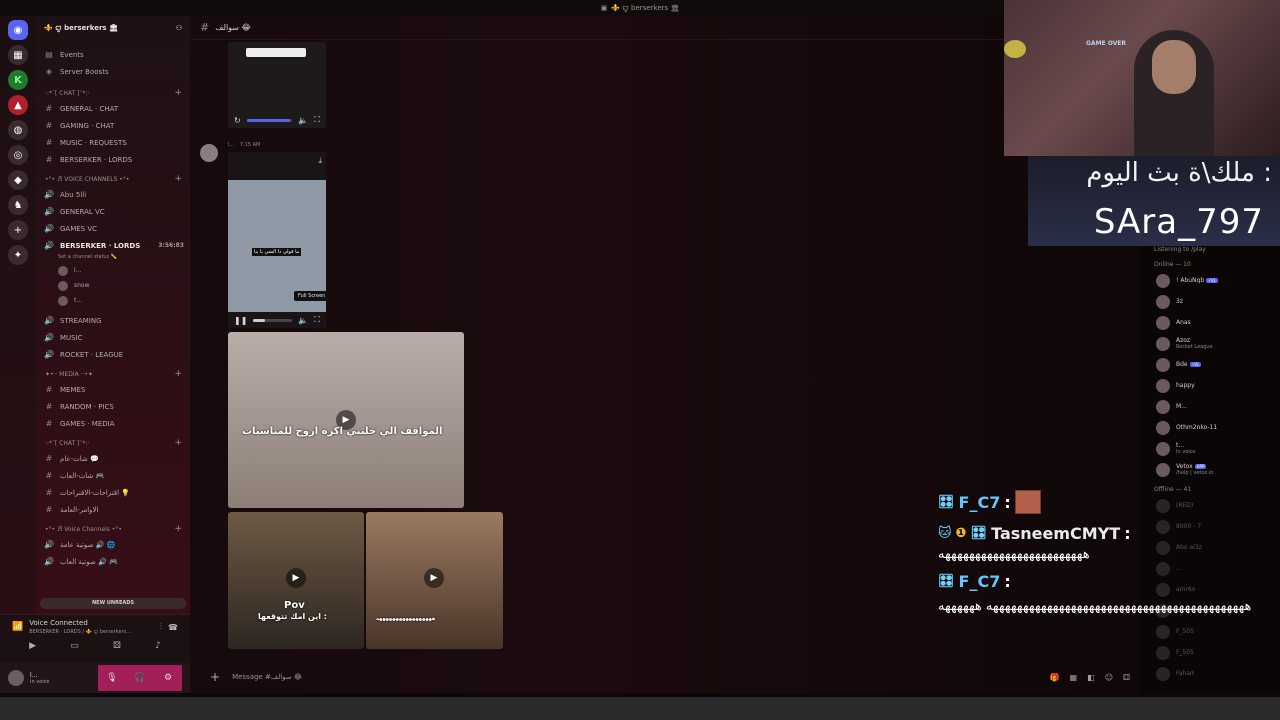 The width and height of the screenshot is (1280, 720). Describe the element at coordinates (113, 492) in the screenshot. I see `channel-ar: # اقتراحات-الاقتراحات 💡` at that location.